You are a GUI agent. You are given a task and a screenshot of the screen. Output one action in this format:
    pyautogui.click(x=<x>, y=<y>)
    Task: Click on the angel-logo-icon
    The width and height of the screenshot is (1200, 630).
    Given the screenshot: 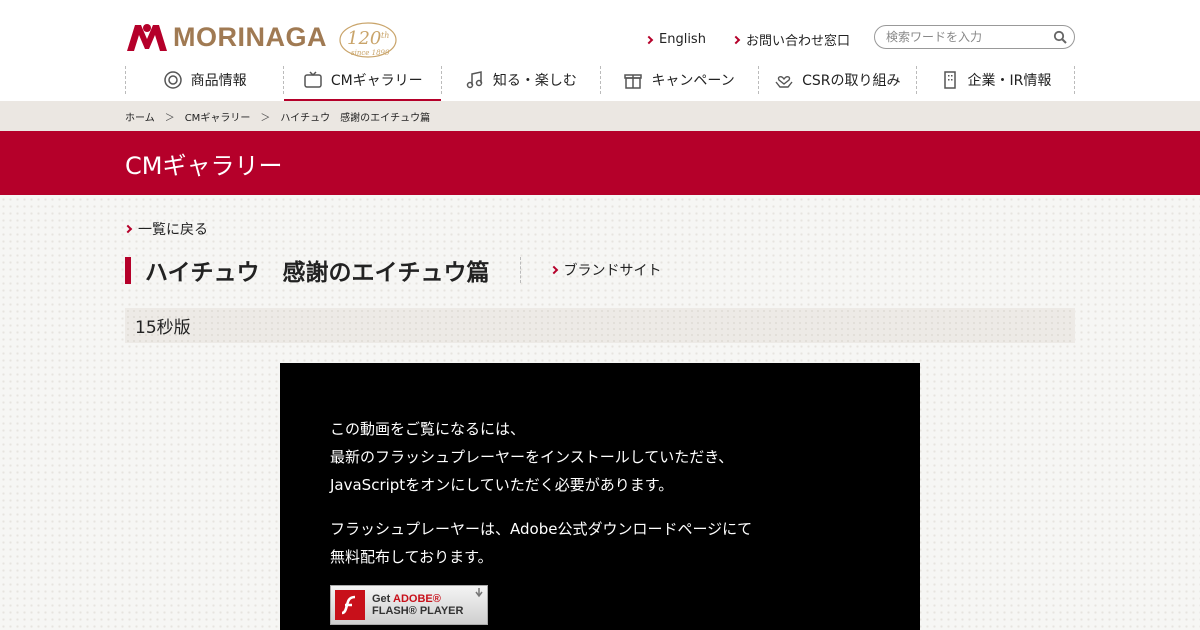 What is the action you would take?
    pyautogui.click(x=147, y=37)
    